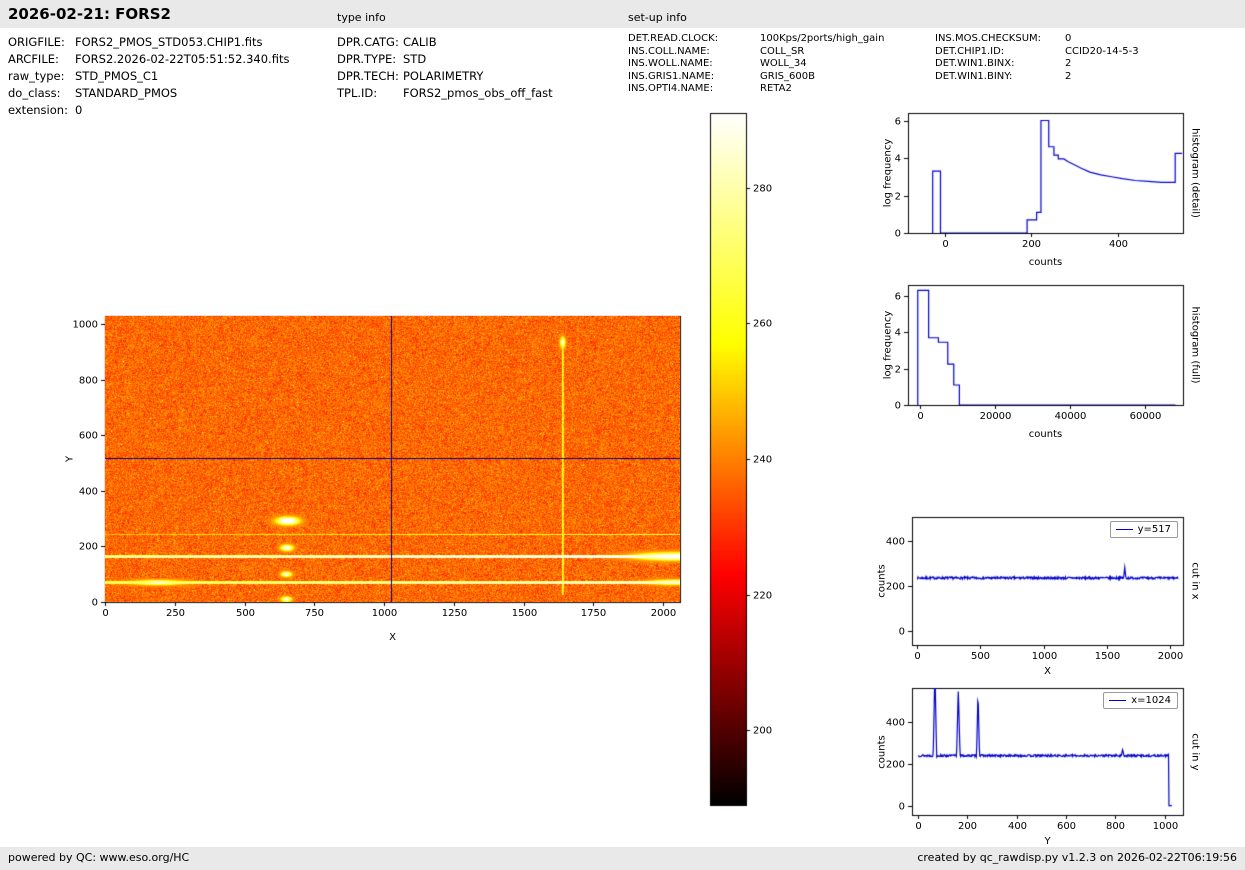 The image size is (1245, 870). Describe the element at coordinates (175, 613) in the screenshot. I see `tick-label: 250` at that location.